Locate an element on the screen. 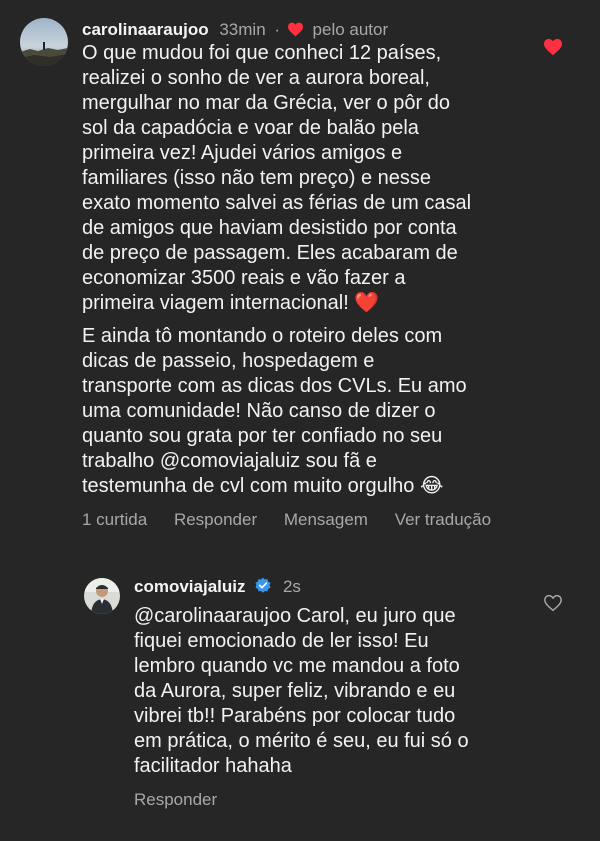  reply-reply-button: Responder is located at coordinates (175, 799).